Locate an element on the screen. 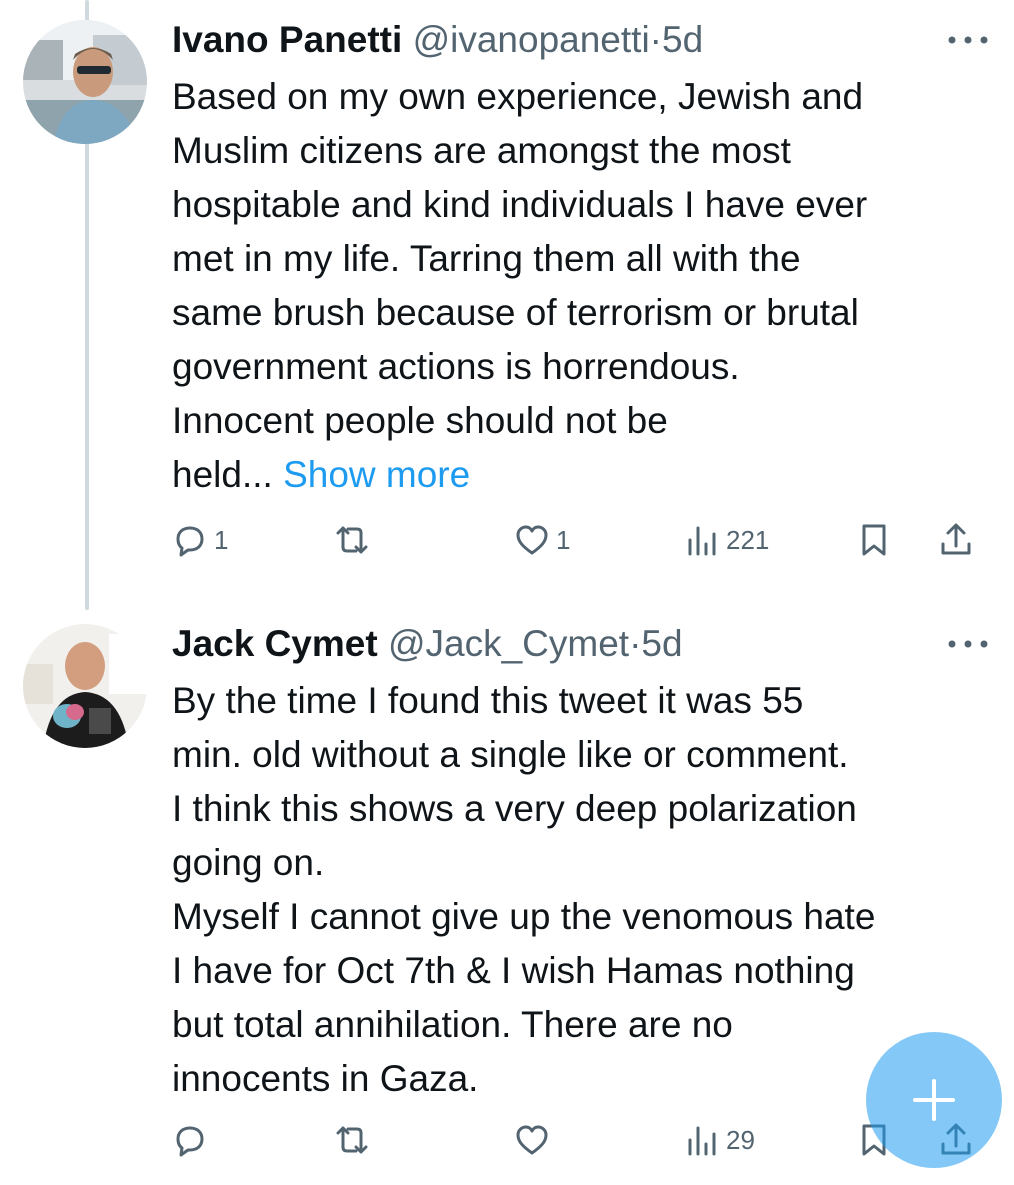  tweet-header: Jack Cymet @Jack_Cymet·5d is located at coordinates (573, 644).